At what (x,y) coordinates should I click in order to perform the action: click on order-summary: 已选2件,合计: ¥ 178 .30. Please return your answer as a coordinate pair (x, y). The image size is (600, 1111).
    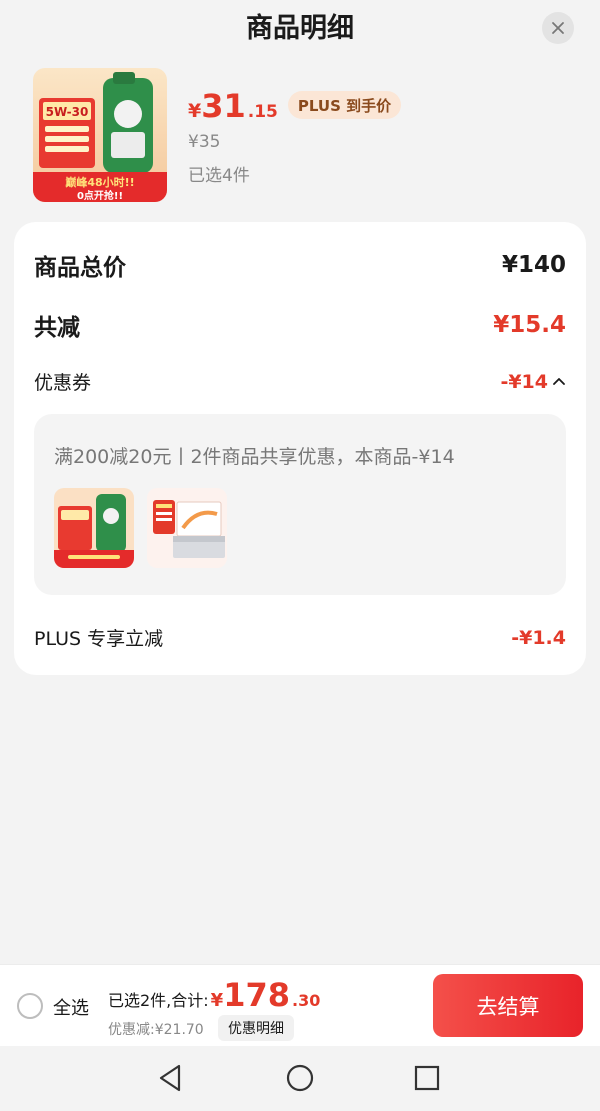
    Looking at the image, I should click on (214, 995).